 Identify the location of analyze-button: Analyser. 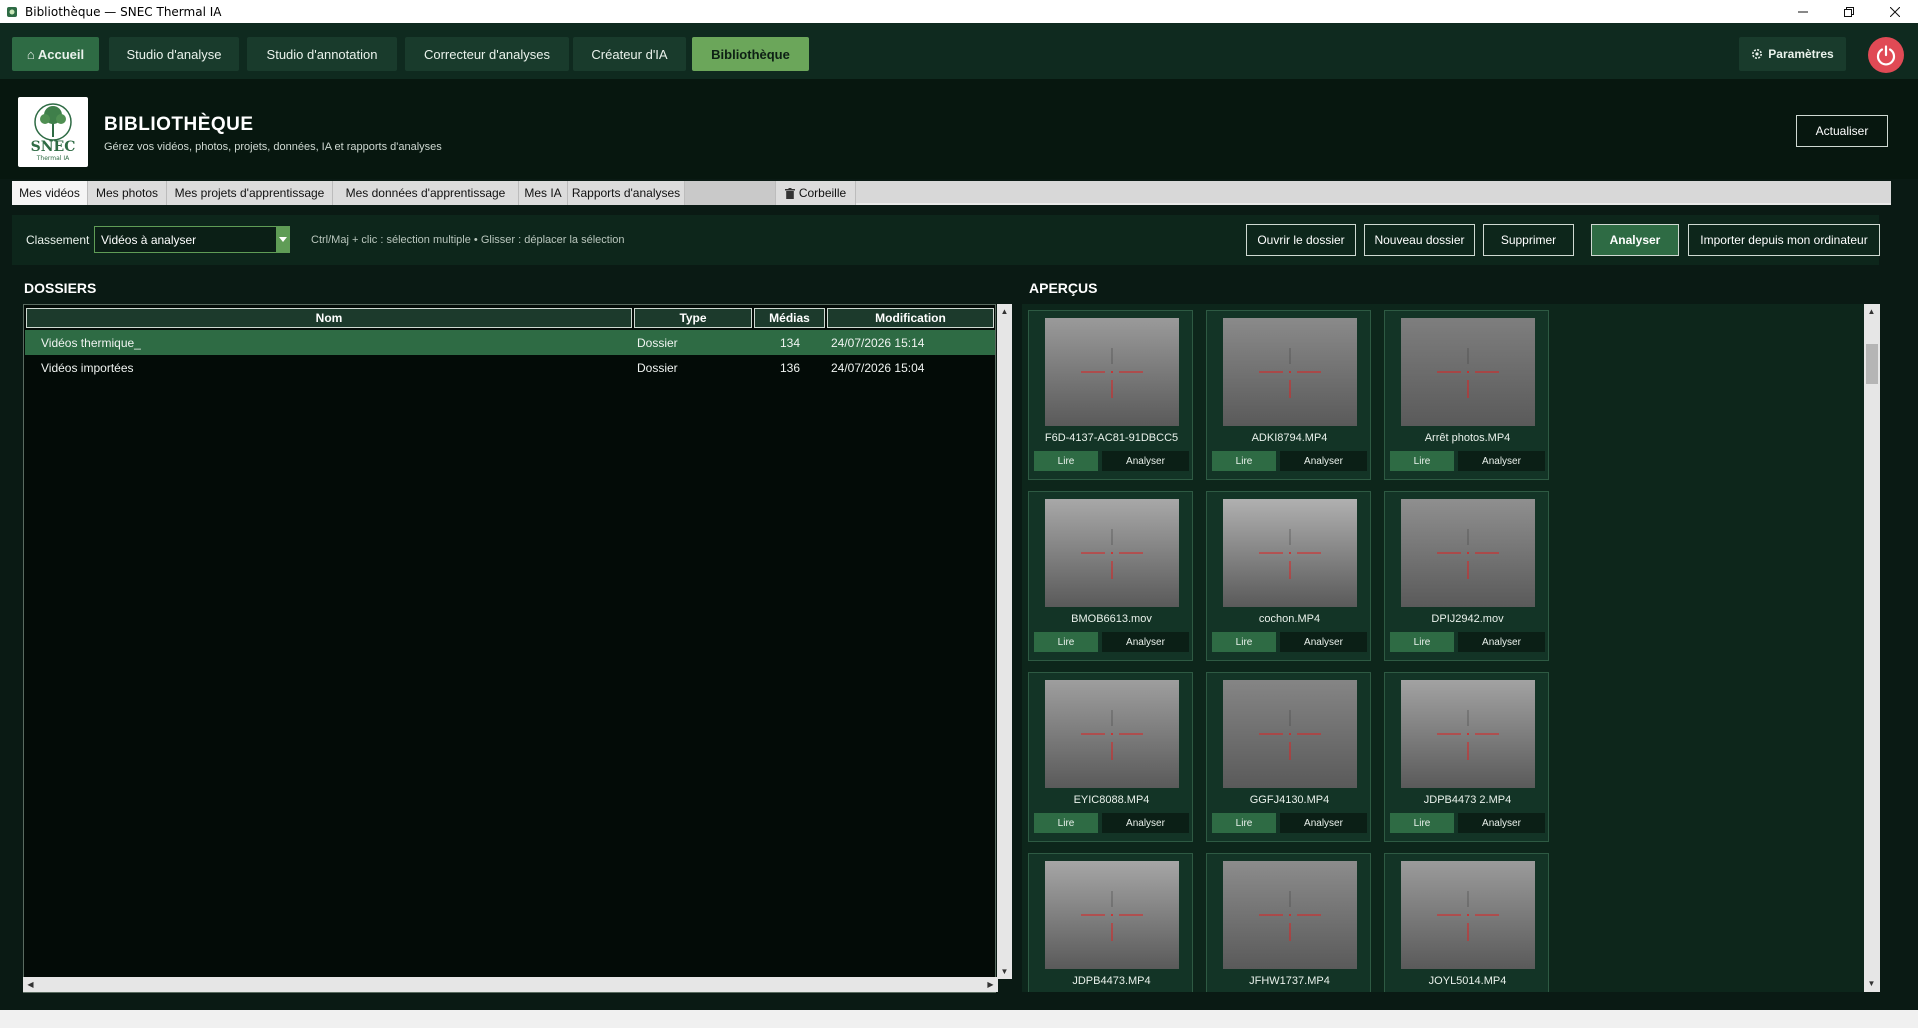
(1635, 240).